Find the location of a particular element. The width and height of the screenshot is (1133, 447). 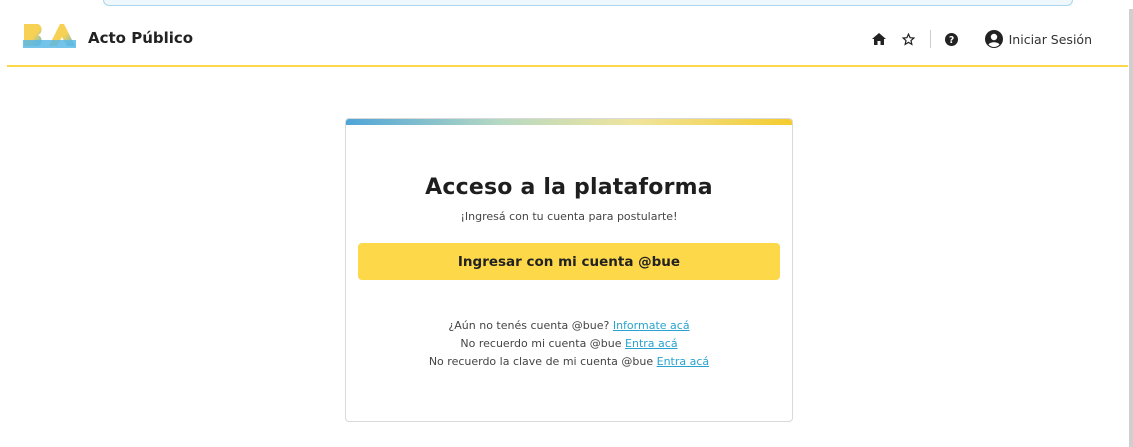

login-button: Iniciar Sesión is located at coordinates (1038, 39).